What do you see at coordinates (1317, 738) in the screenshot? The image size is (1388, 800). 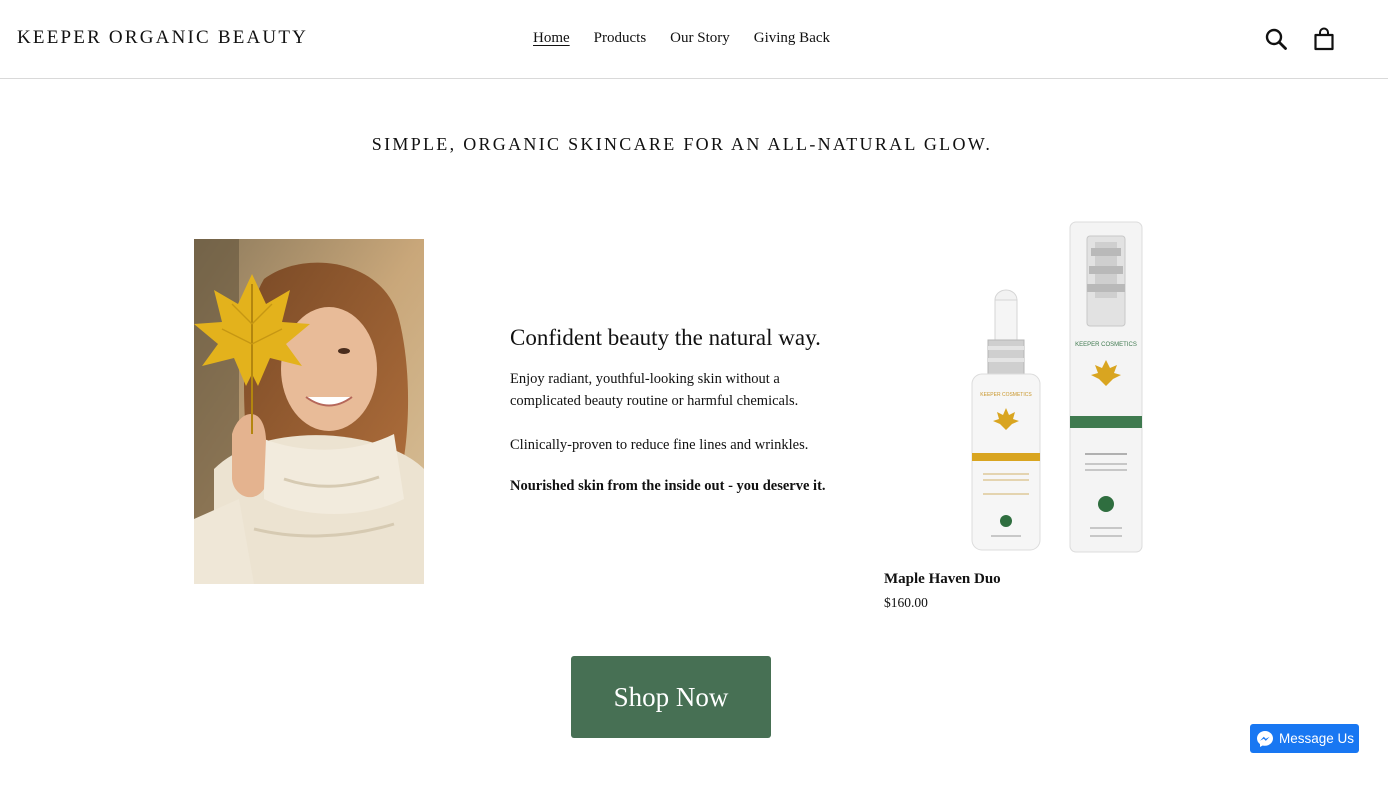 I see `message-us-label: Message Us` at bounding box center [1317, 738].